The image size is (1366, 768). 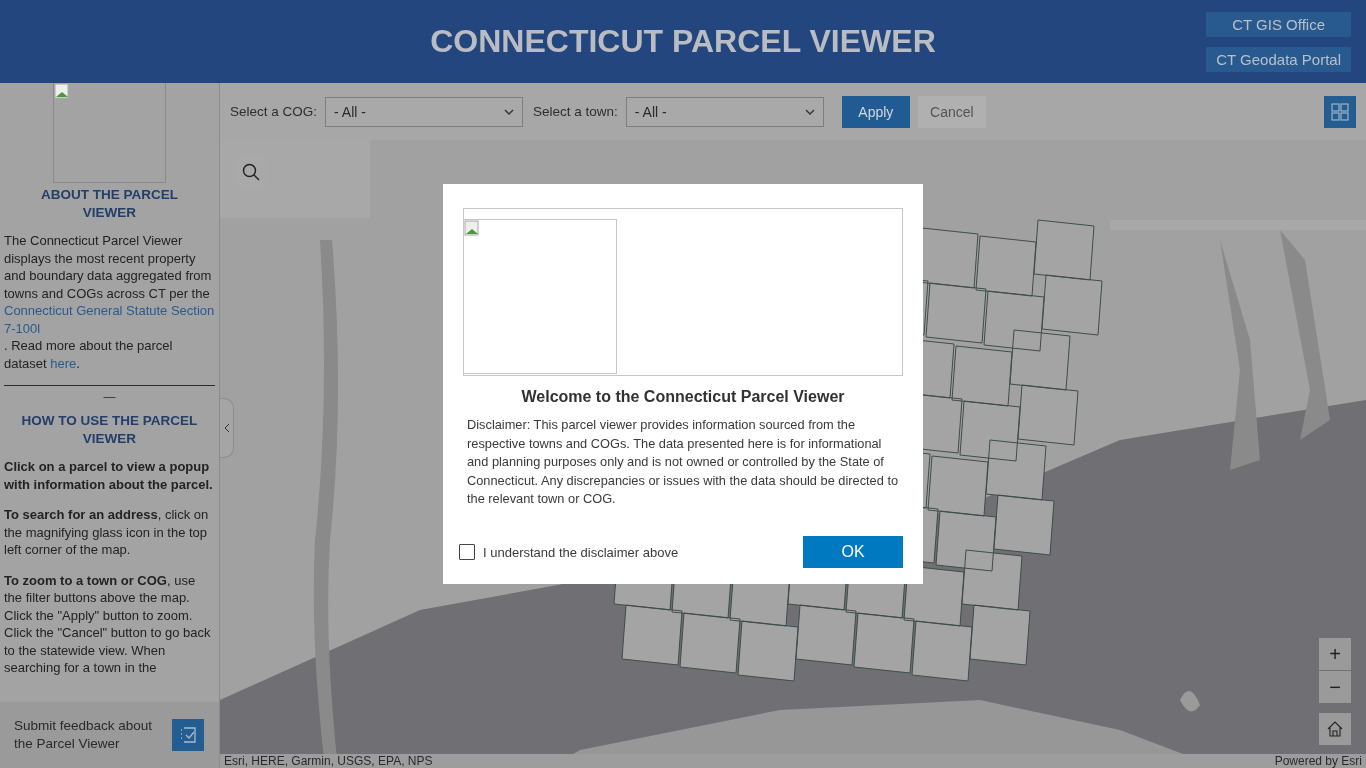 What do you see at coordinates (107, 532) in the screenshot?
I see `paragraph: To search for an address, click on the magnifying glass icon in the top left corner of the map.` at bounding box center [107, 532].